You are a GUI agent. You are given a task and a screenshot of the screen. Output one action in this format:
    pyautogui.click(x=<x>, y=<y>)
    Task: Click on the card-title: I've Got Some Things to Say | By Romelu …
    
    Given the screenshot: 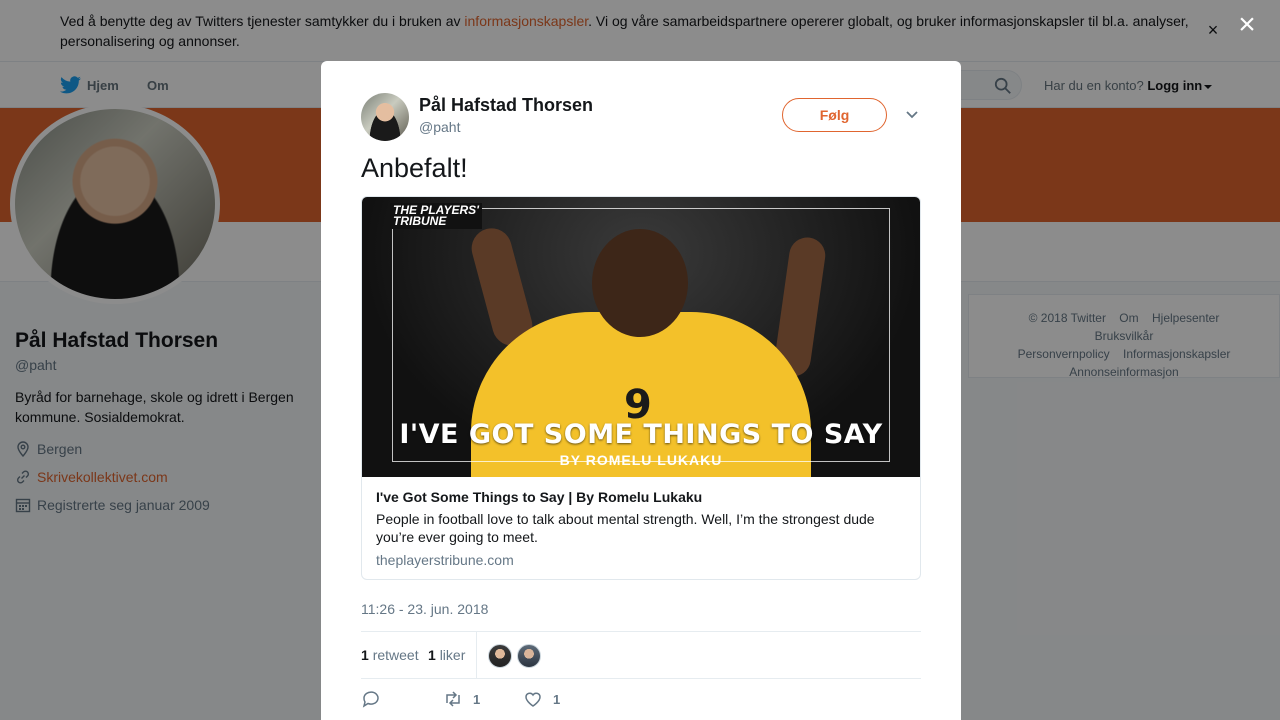 What is the action you would take?
    pyautogui.click(x=539, y=497)
    